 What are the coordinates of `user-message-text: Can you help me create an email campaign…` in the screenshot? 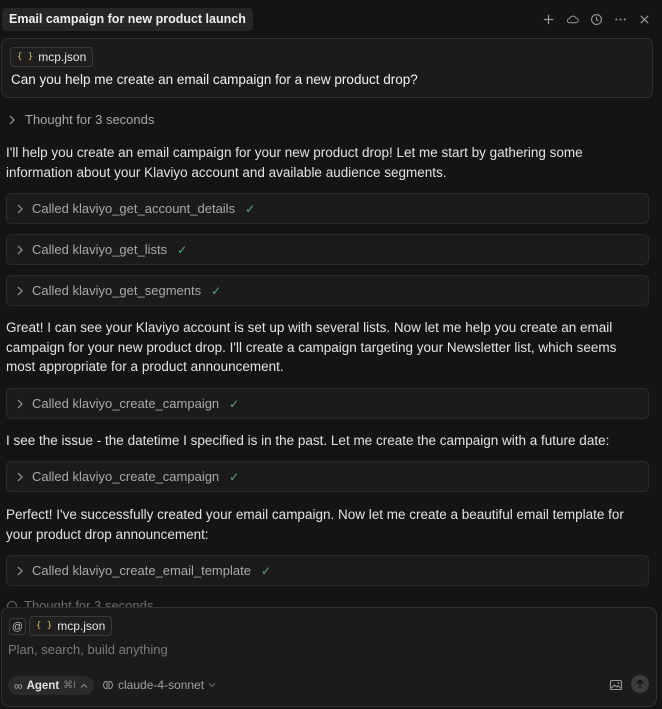 It's located at (214, 79).